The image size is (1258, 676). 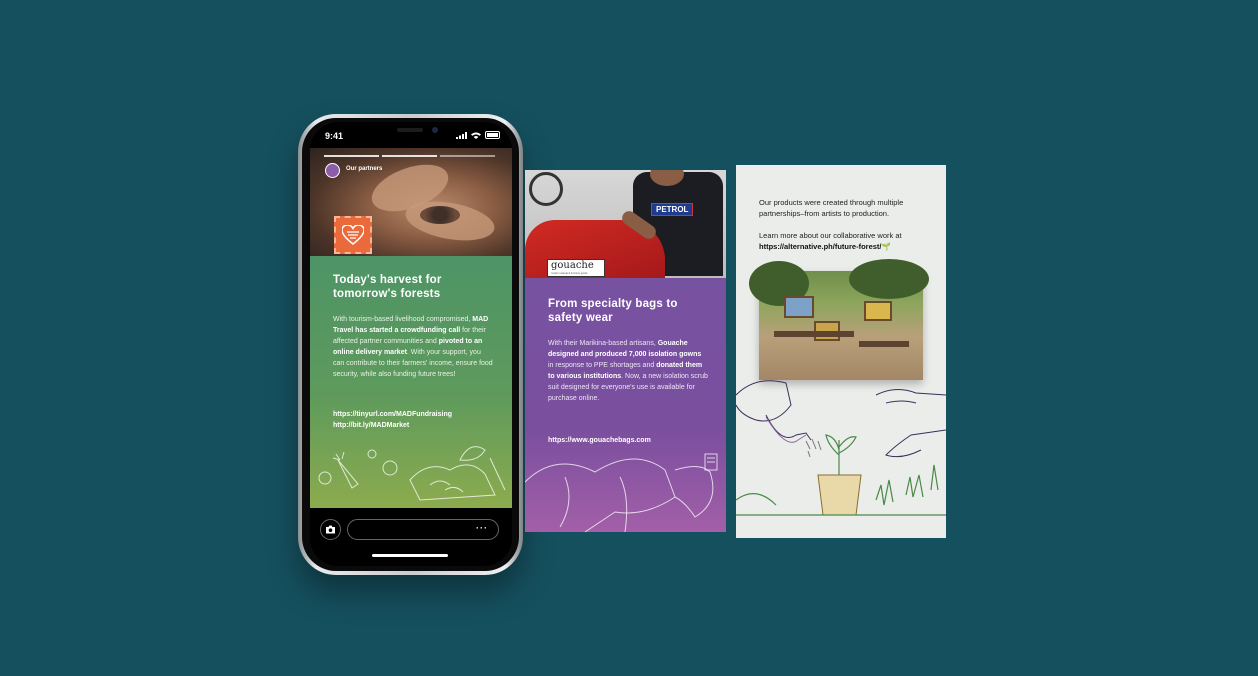 What do you see at coordinates (440, 215) in the screenshot?
I see `seeds` at bounding box center [440, 215].